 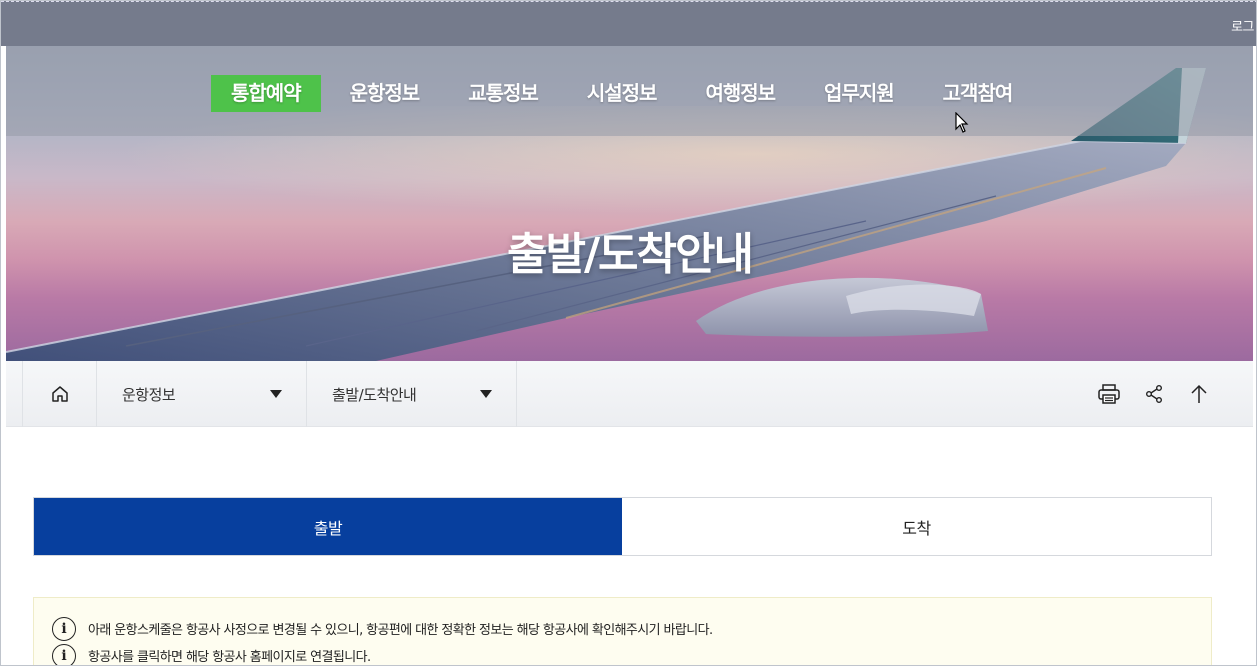 What do you see at coordinates (385, 93) in the screenshot?
I see `gnb-item-flight-info: 운항정보` at bounding box center [385, 93].